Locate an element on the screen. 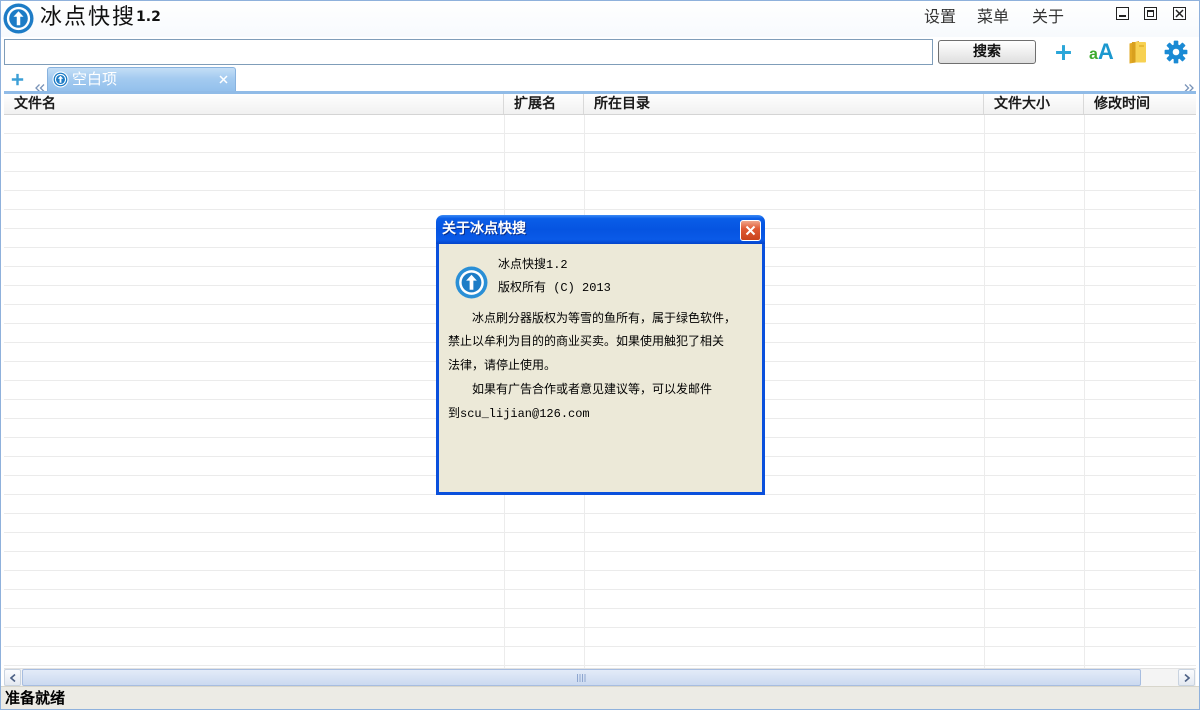 This screenshot has width=1200, height=710. app-title: 冰点快搜1.2 is located at coordinates (100, 17).